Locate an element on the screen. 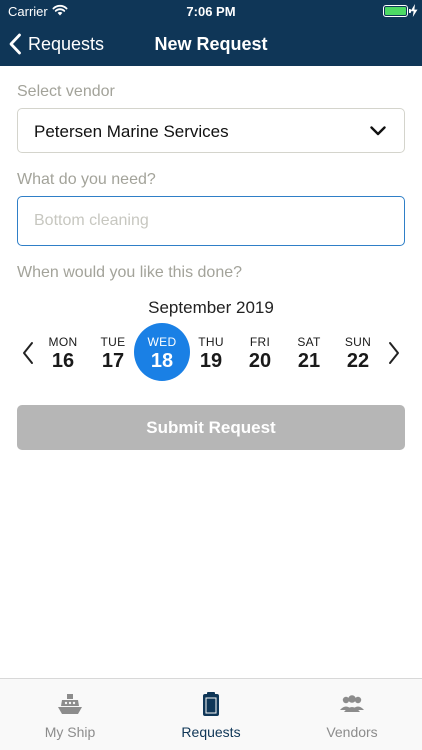 This screenshot has width=422, height=750. need-label: What do you need? is located at coordinates (86, 179).